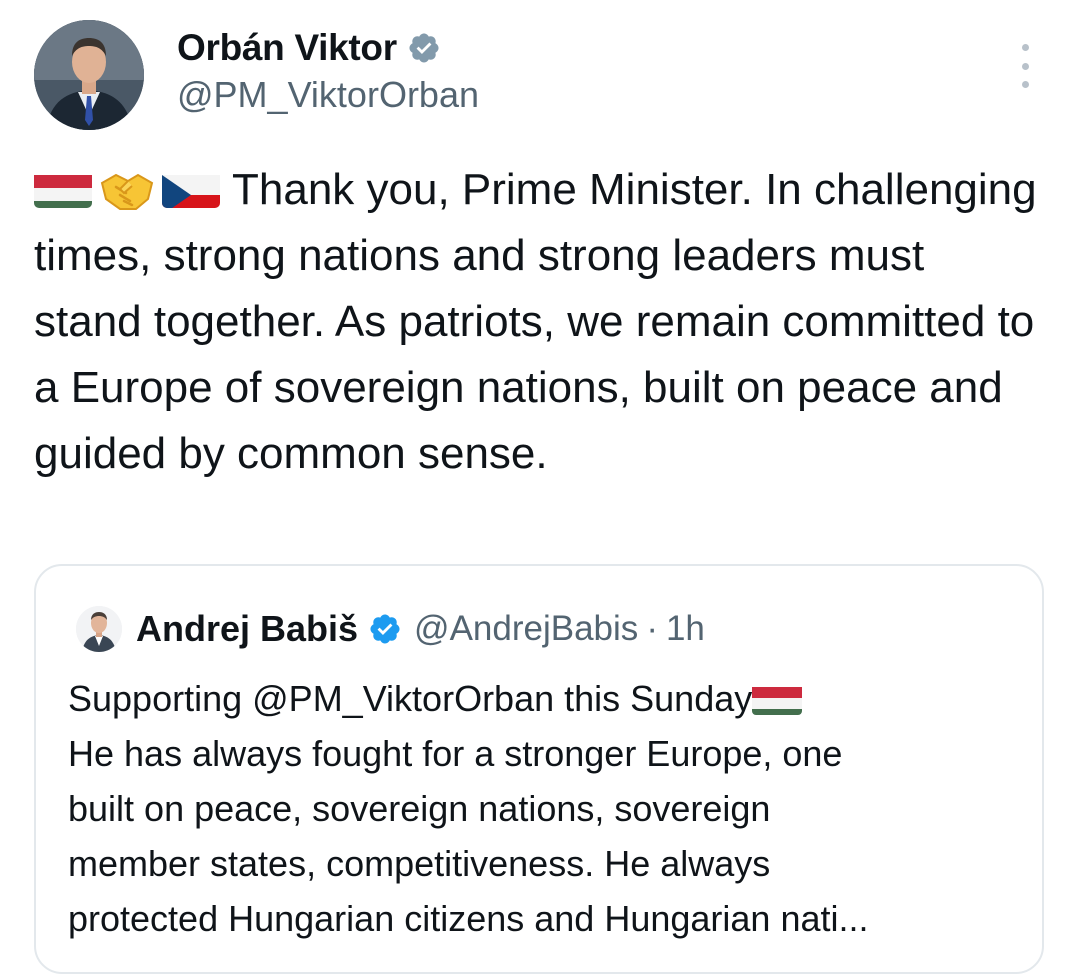  I want to click on verified-badge-icon, so click(424, 48).